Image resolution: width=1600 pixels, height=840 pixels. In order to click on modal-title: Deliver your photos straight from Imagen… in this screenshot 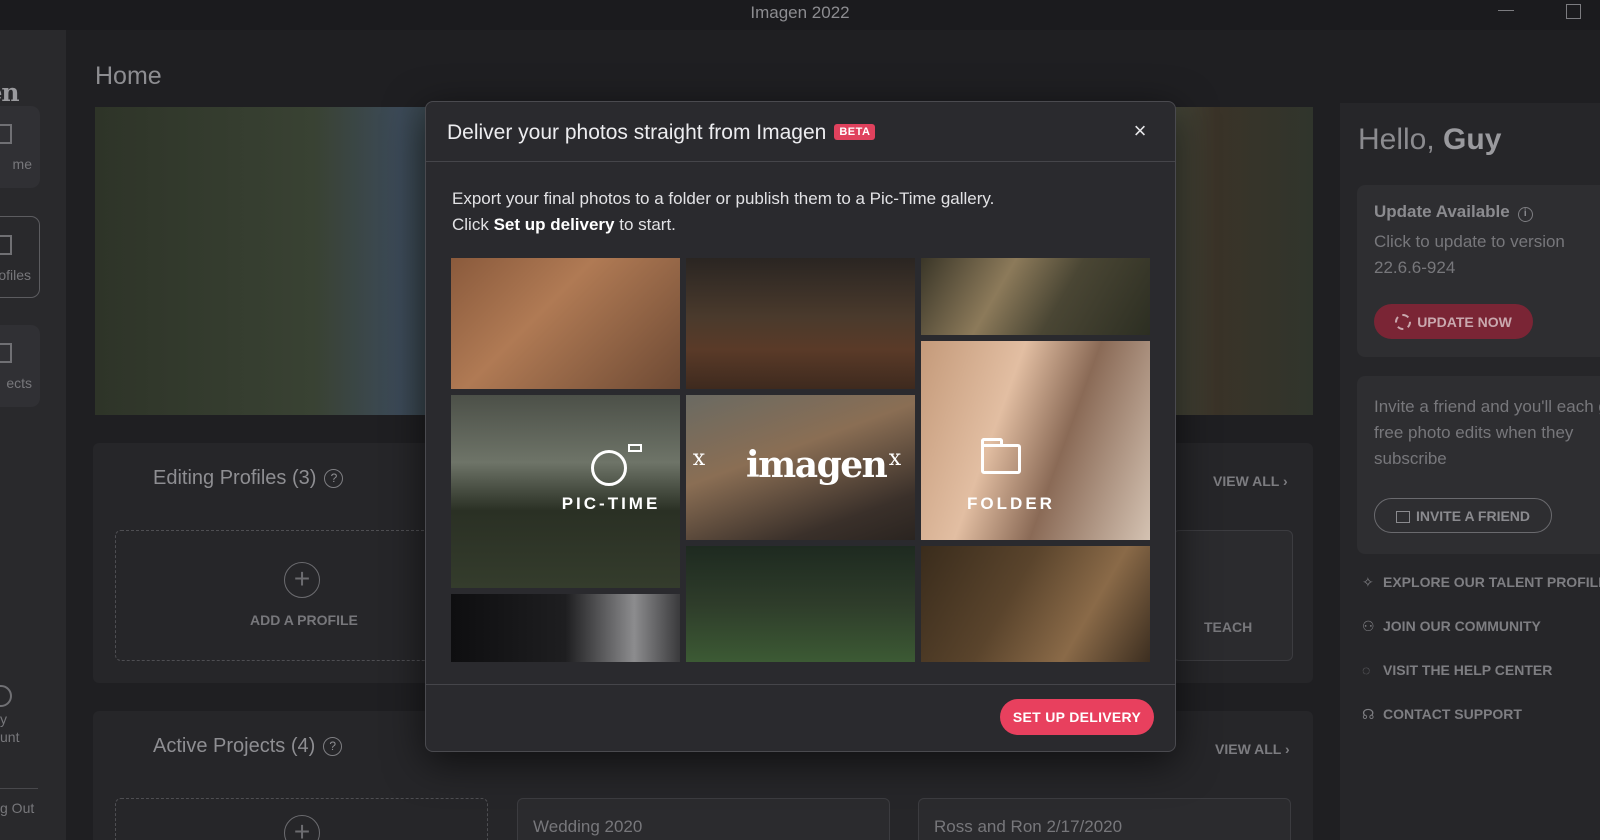, I will do `click(661, 133)`.